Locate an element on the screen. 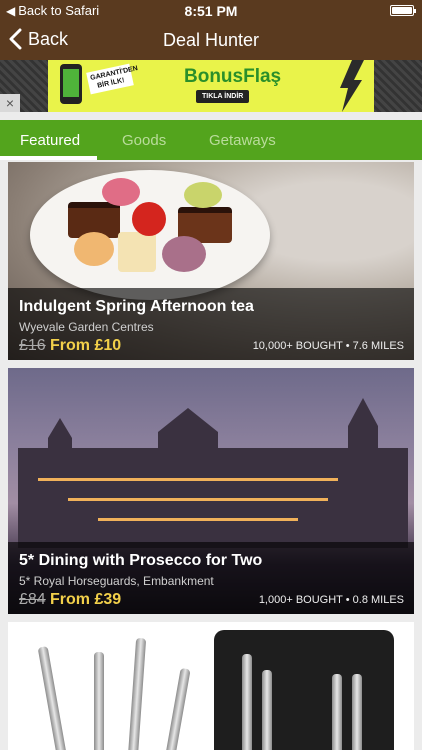 The width and height of the screenshot is (422, 750). deal-merchant: Wyevale Garden Centres is located at coordinates (86, 327).